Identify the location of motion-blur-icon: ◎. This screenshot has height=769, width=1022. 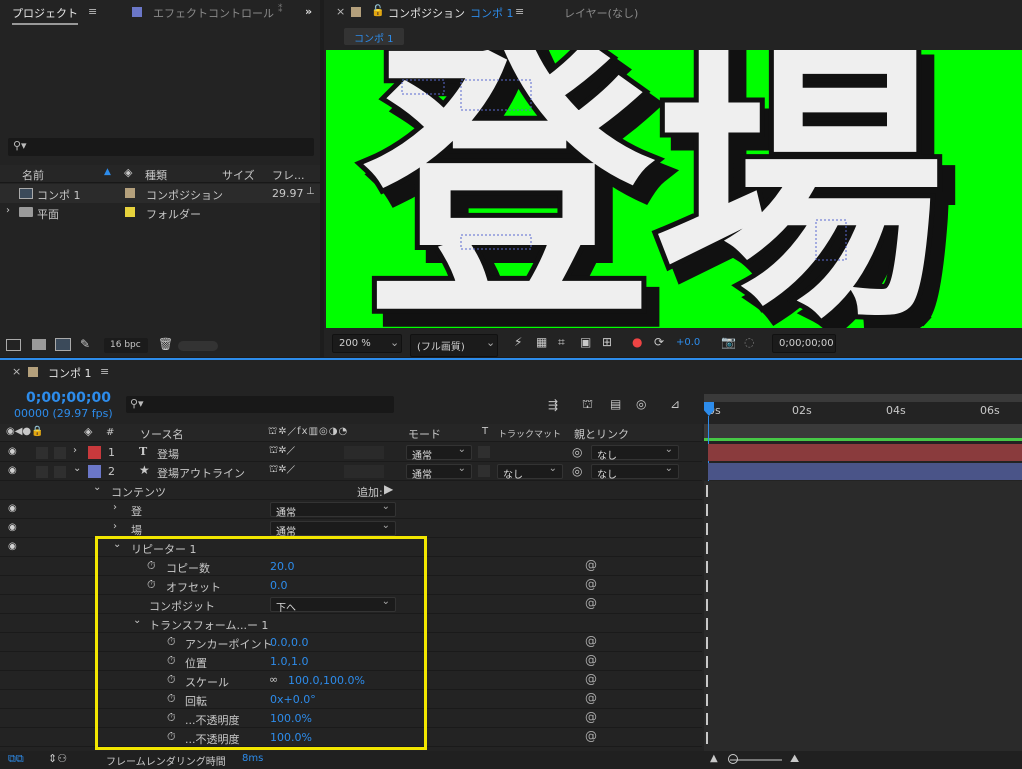
(641, 404).